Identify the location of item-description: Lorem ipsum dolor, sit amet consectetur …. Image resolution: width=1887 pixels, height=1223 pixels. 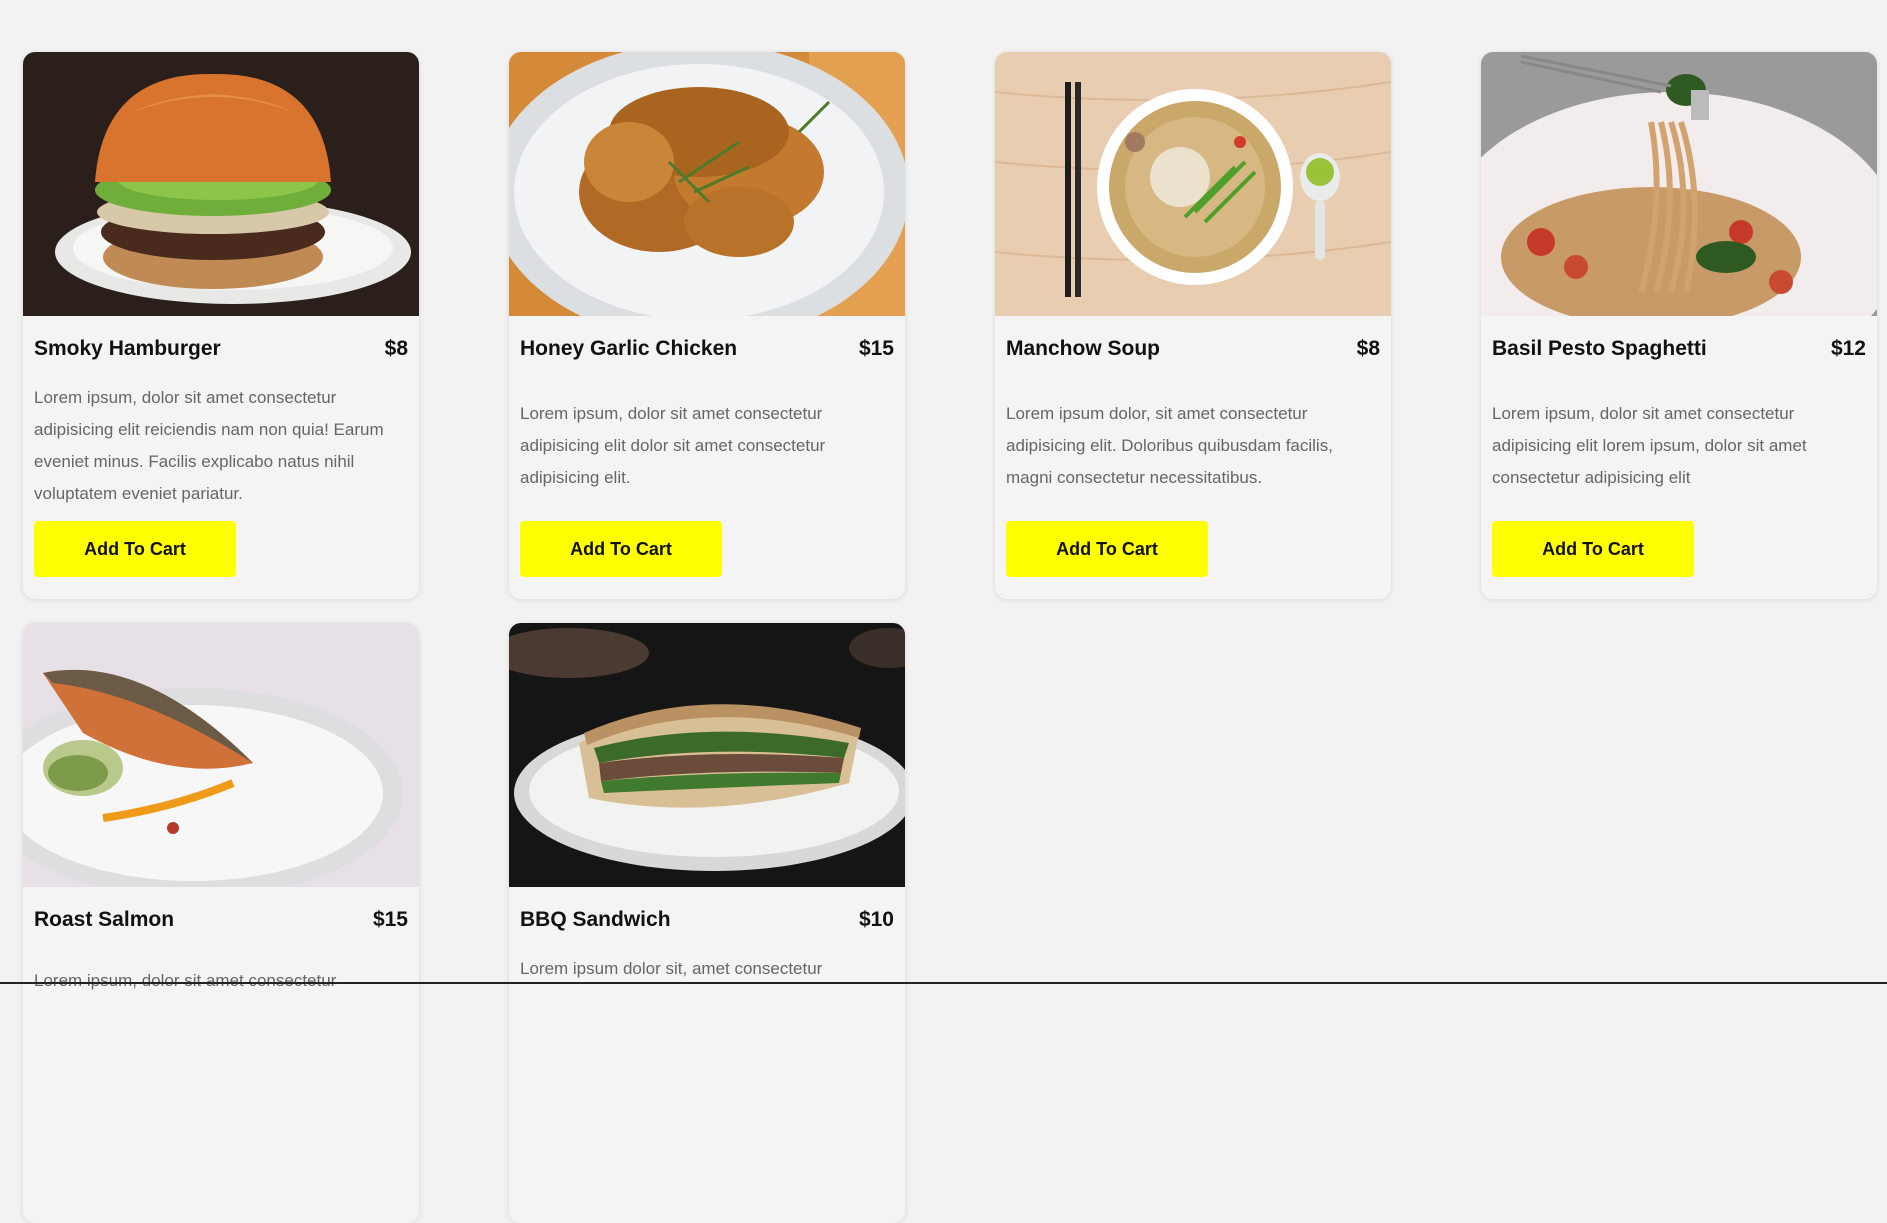
(1169, 445).